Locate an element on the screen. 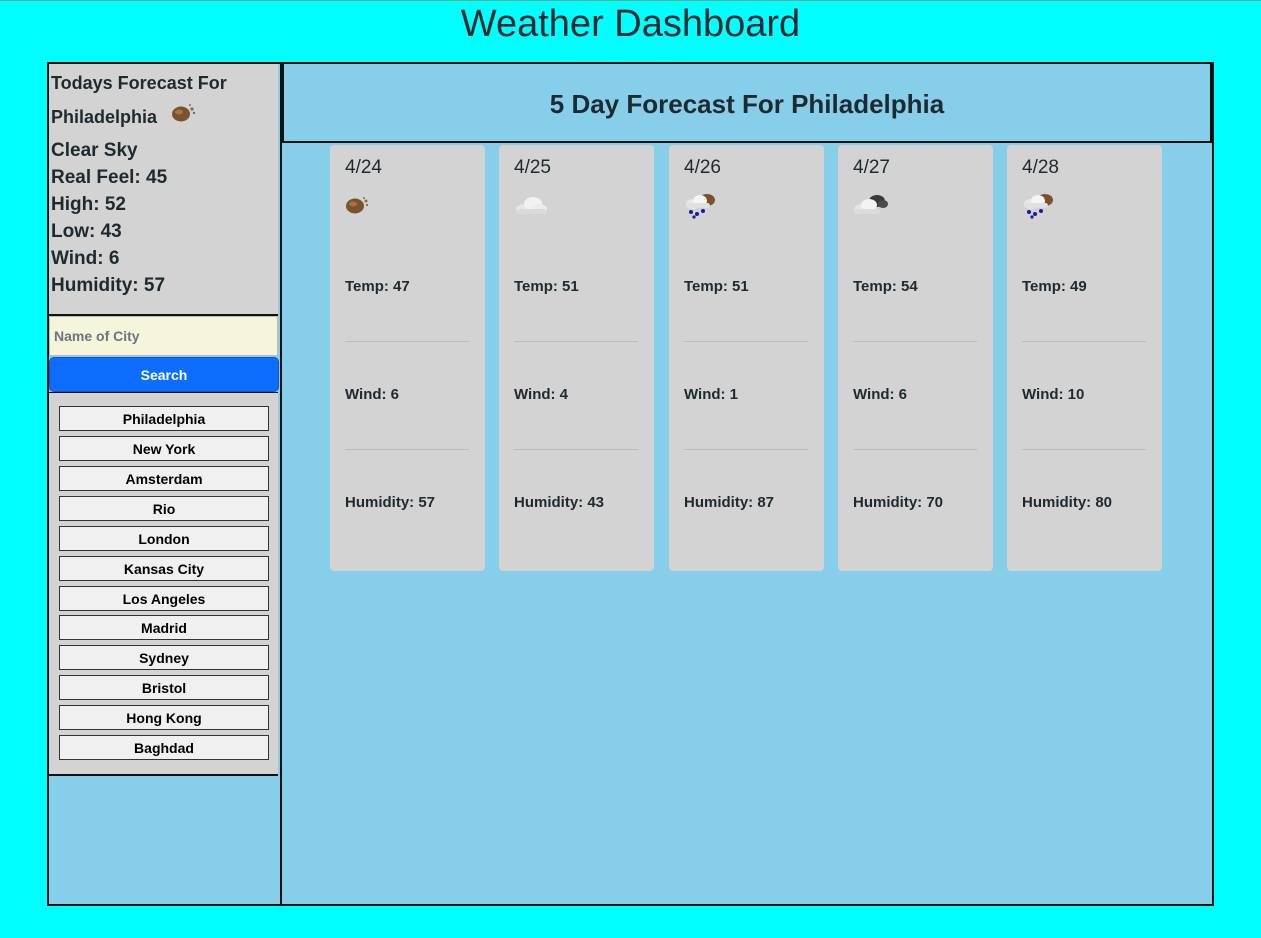  forecast-temp: Temp: 54 is located at coordinates (885, 286).